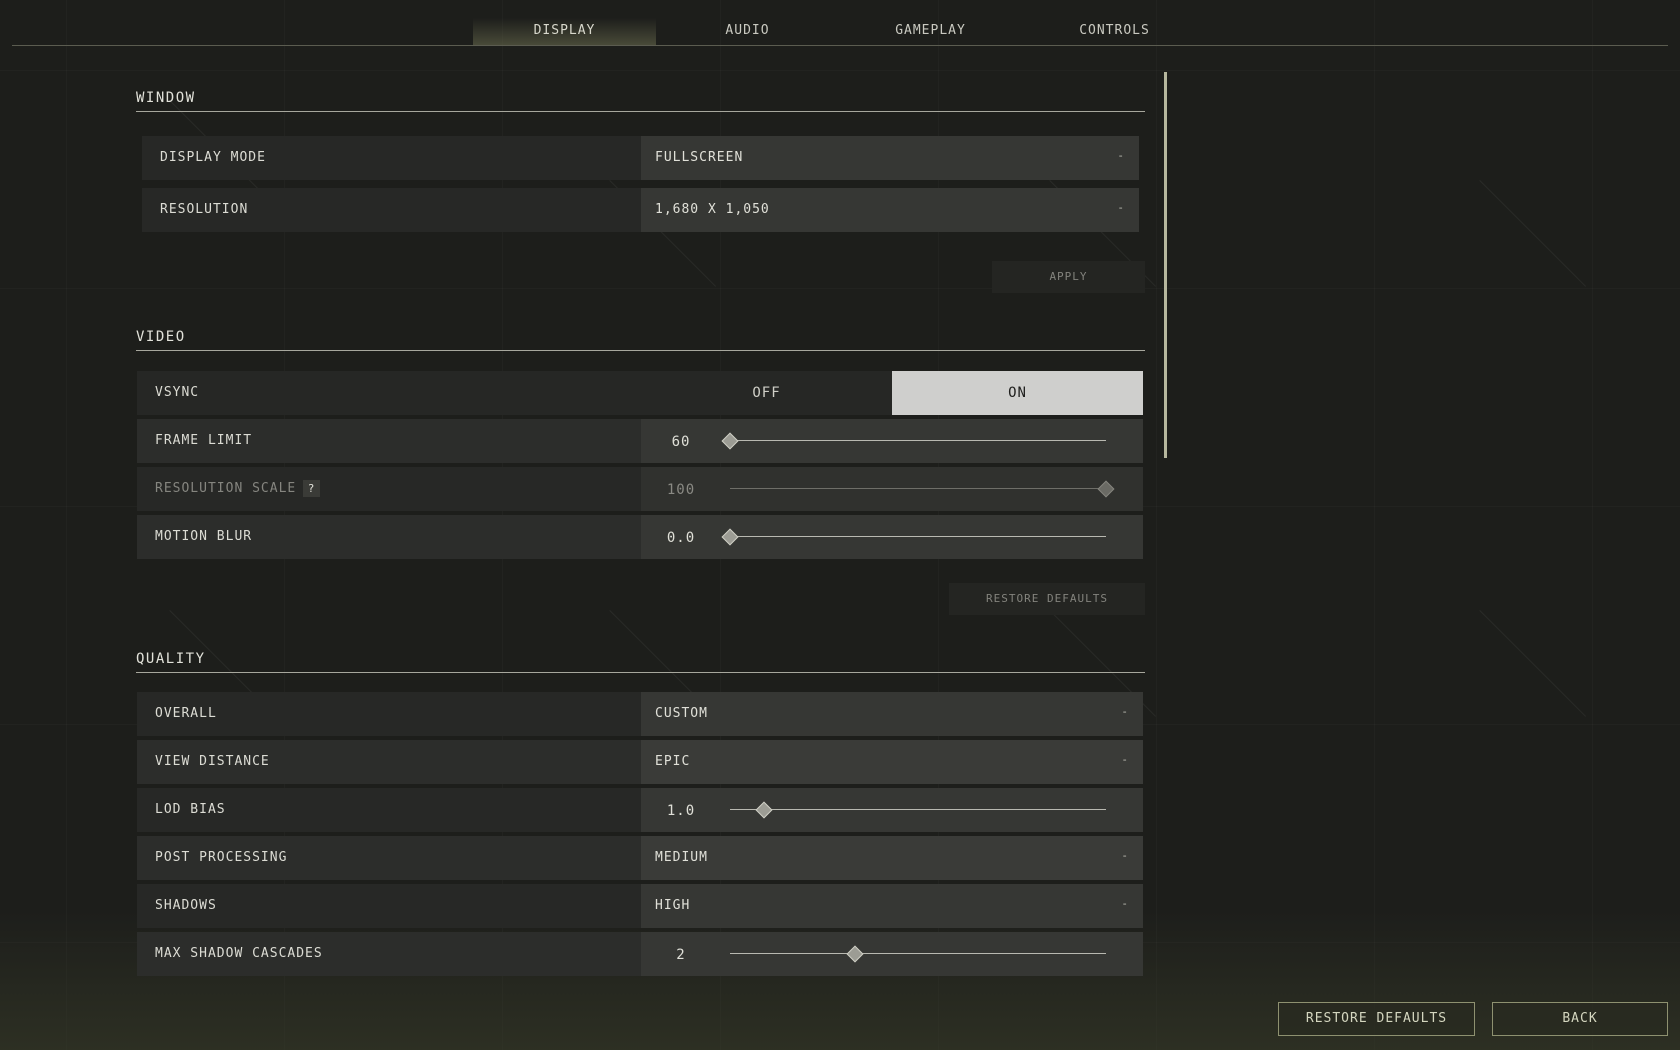 This screenshot has width=1680, height=1050. I want to click on motion-blur-row: MOTION BLUR 0.0, so click(640, 537).